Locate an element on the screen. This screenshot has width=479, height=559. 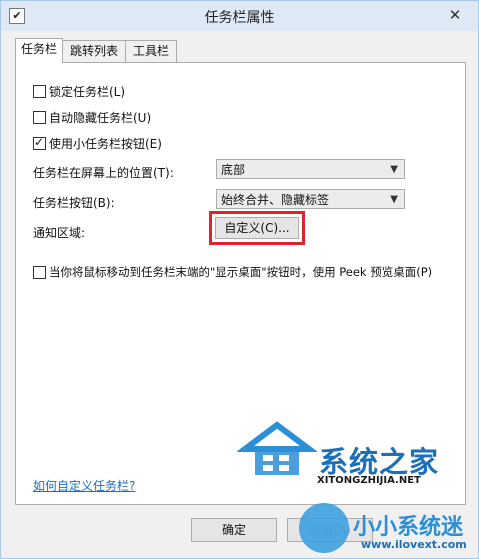
auto-hide-checkbox is located at coordinates (39, 117).